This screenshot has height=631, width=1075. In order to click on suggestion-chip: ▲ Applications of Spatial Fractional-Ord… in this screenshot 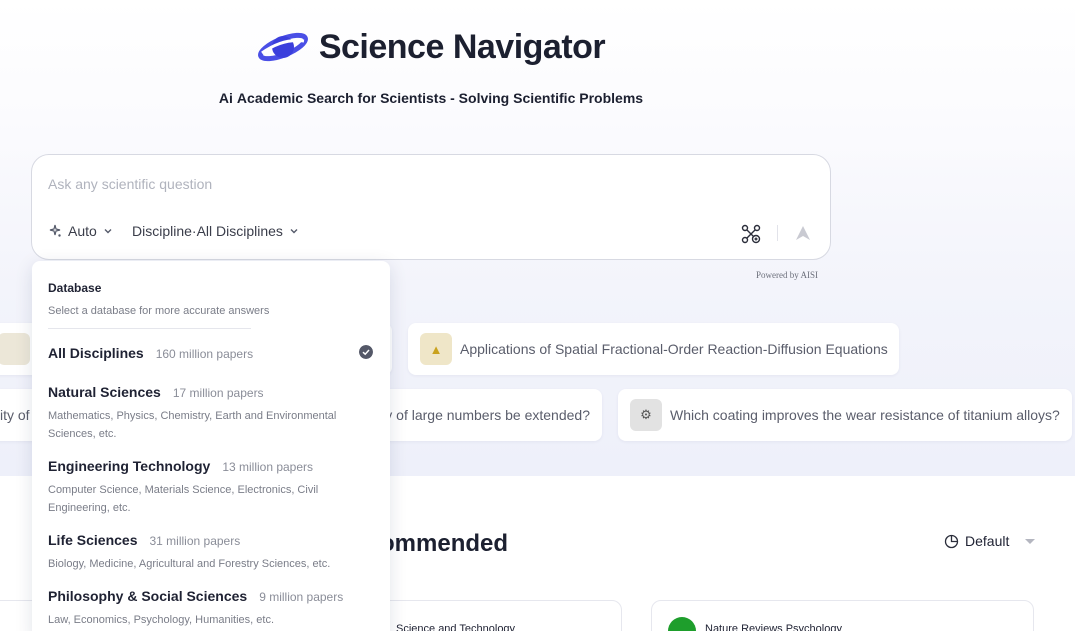, I will do `click(653, 349)`.